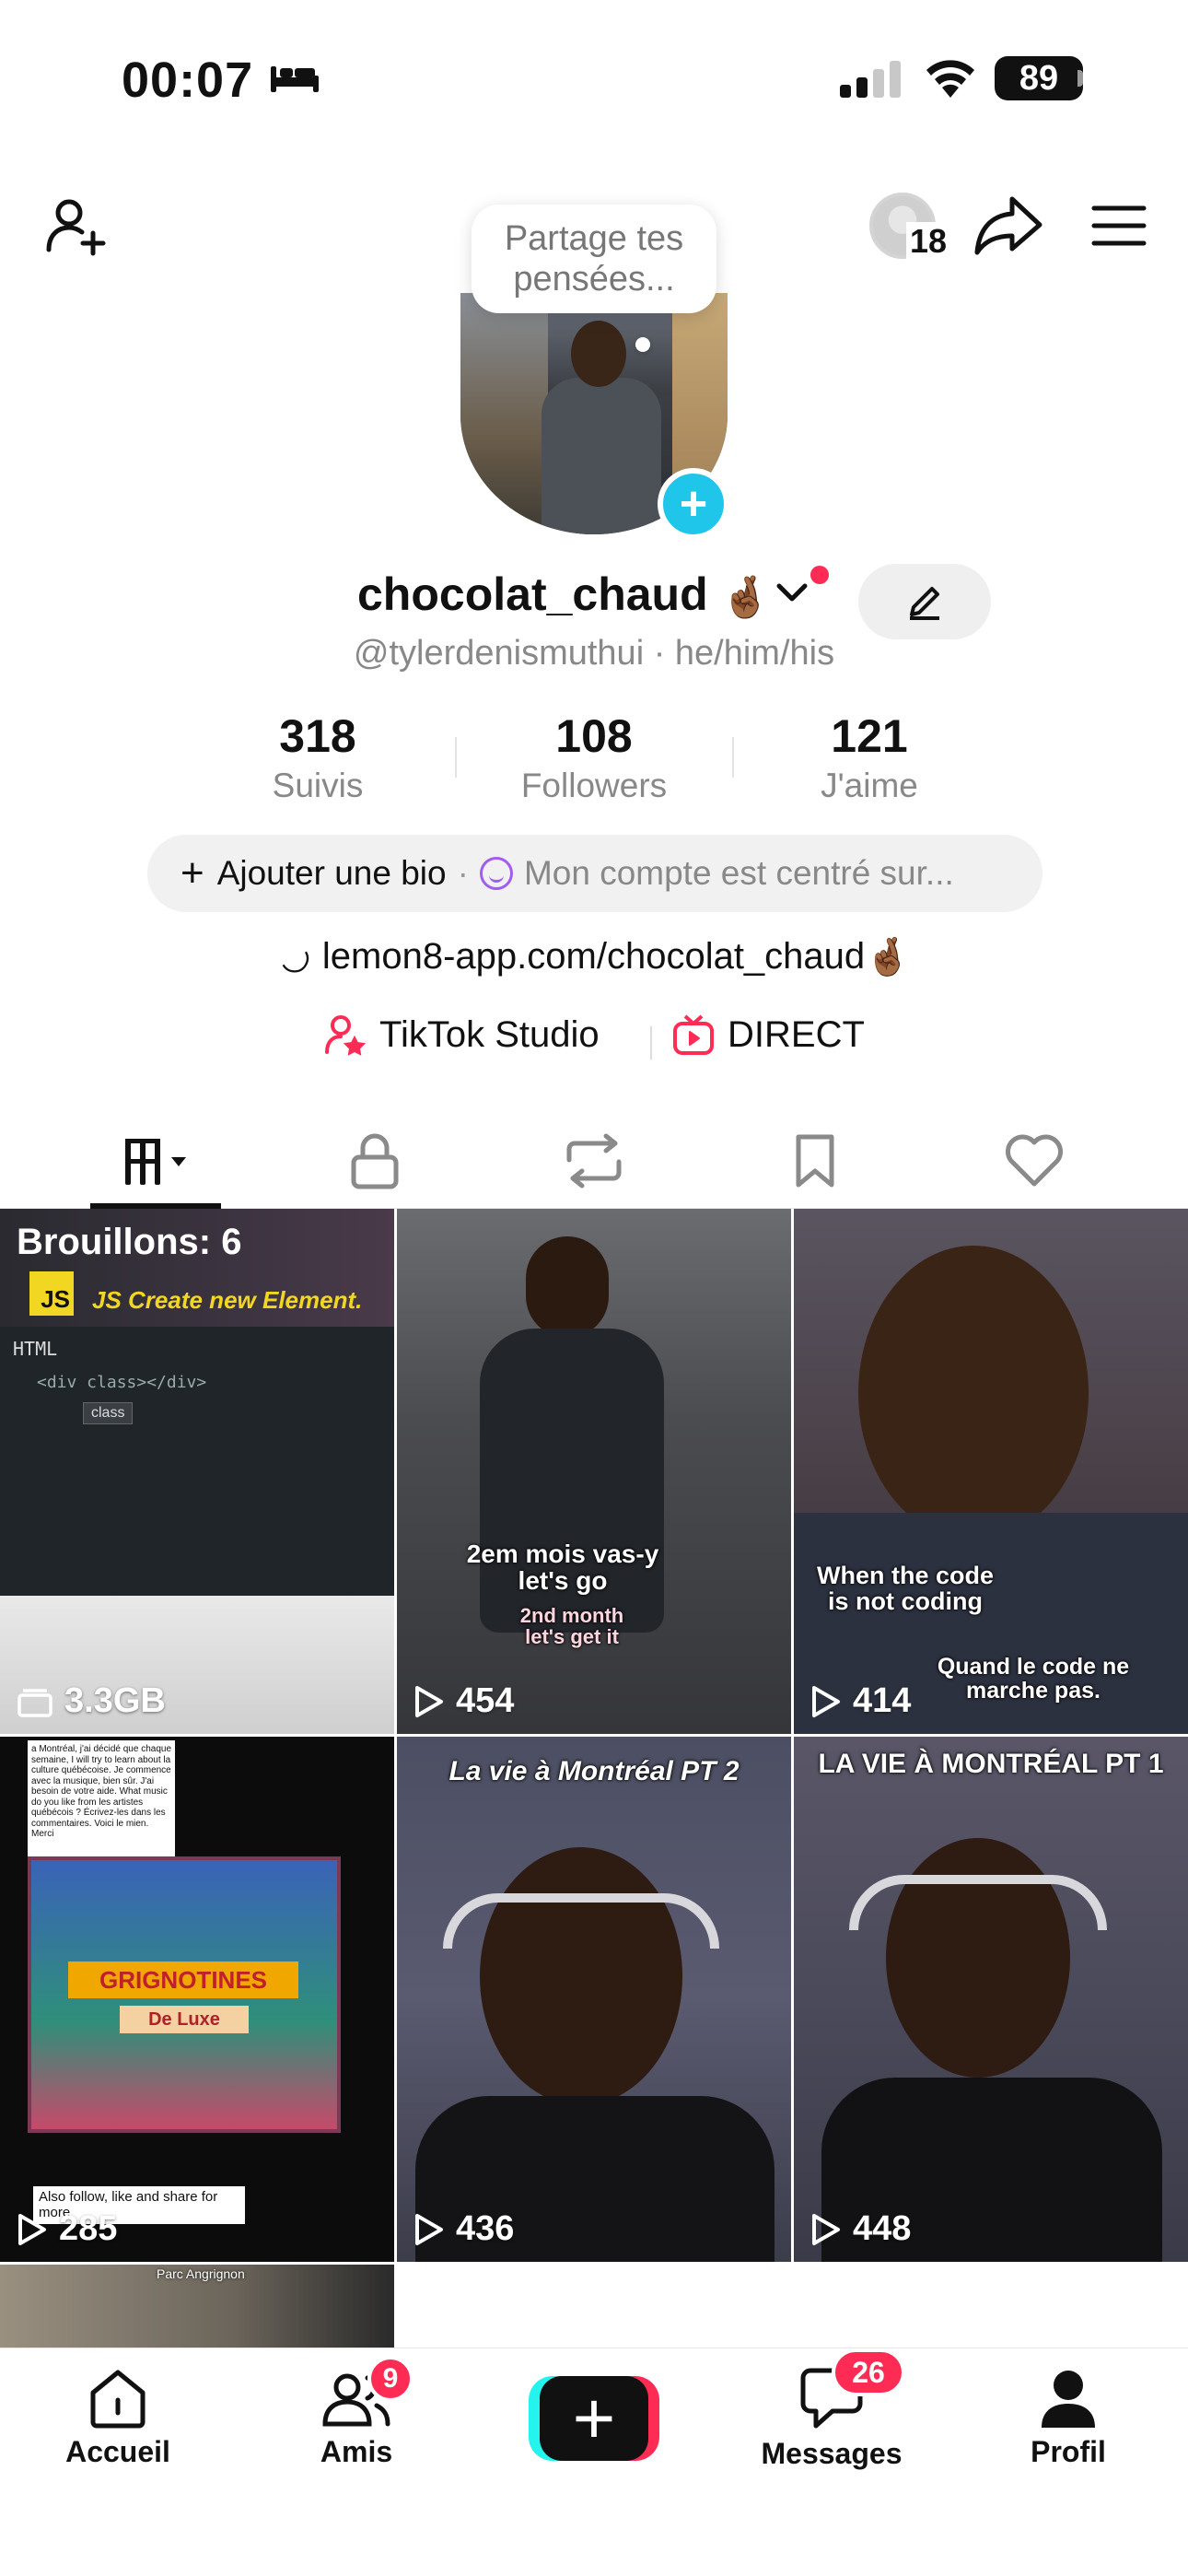 This screenshot has width=1188, height=2576. I want to click on direct-live-button: DIRECT, so click(768, 1034).